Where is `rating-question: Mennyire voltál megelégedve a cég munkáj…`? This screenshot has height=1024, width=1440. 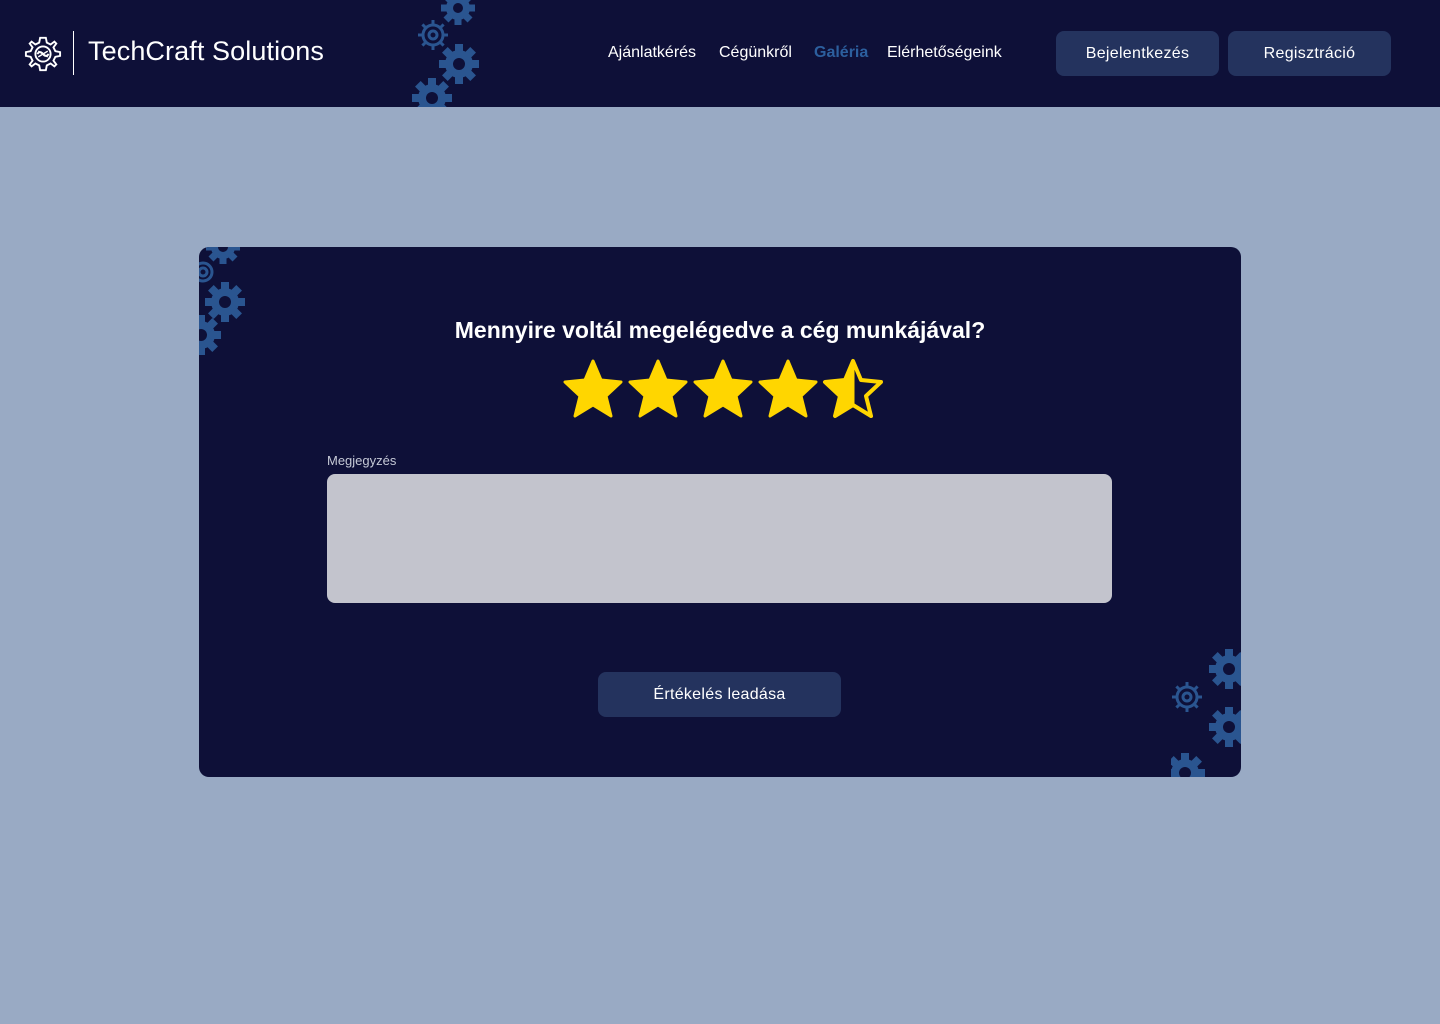 rating-question: Mennyire voltál megelégedve a cég munkáj… is located at coordinates (720, 330).